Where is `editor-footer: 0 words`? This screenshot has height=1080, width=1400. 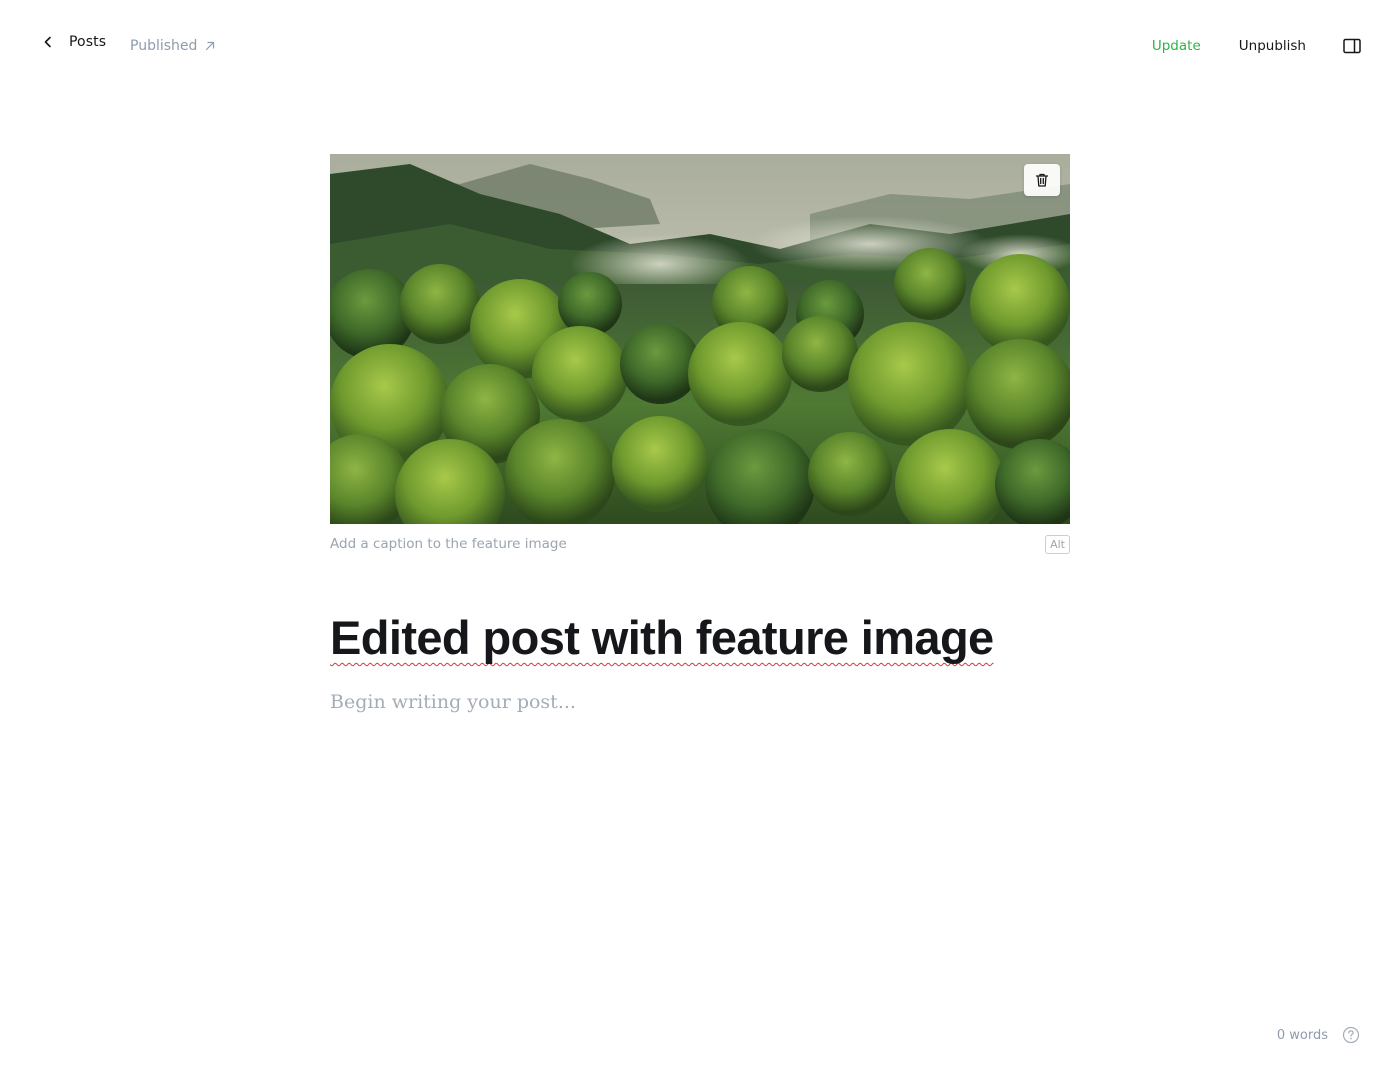 editor-footer: 0 words is located at coordinates (1318, 1035).